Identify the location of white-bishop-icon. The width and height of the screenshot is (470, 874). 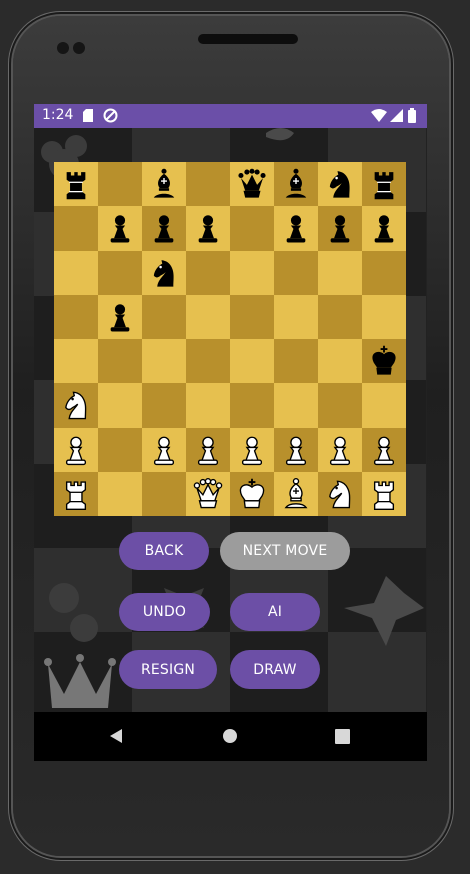
(296, 493).